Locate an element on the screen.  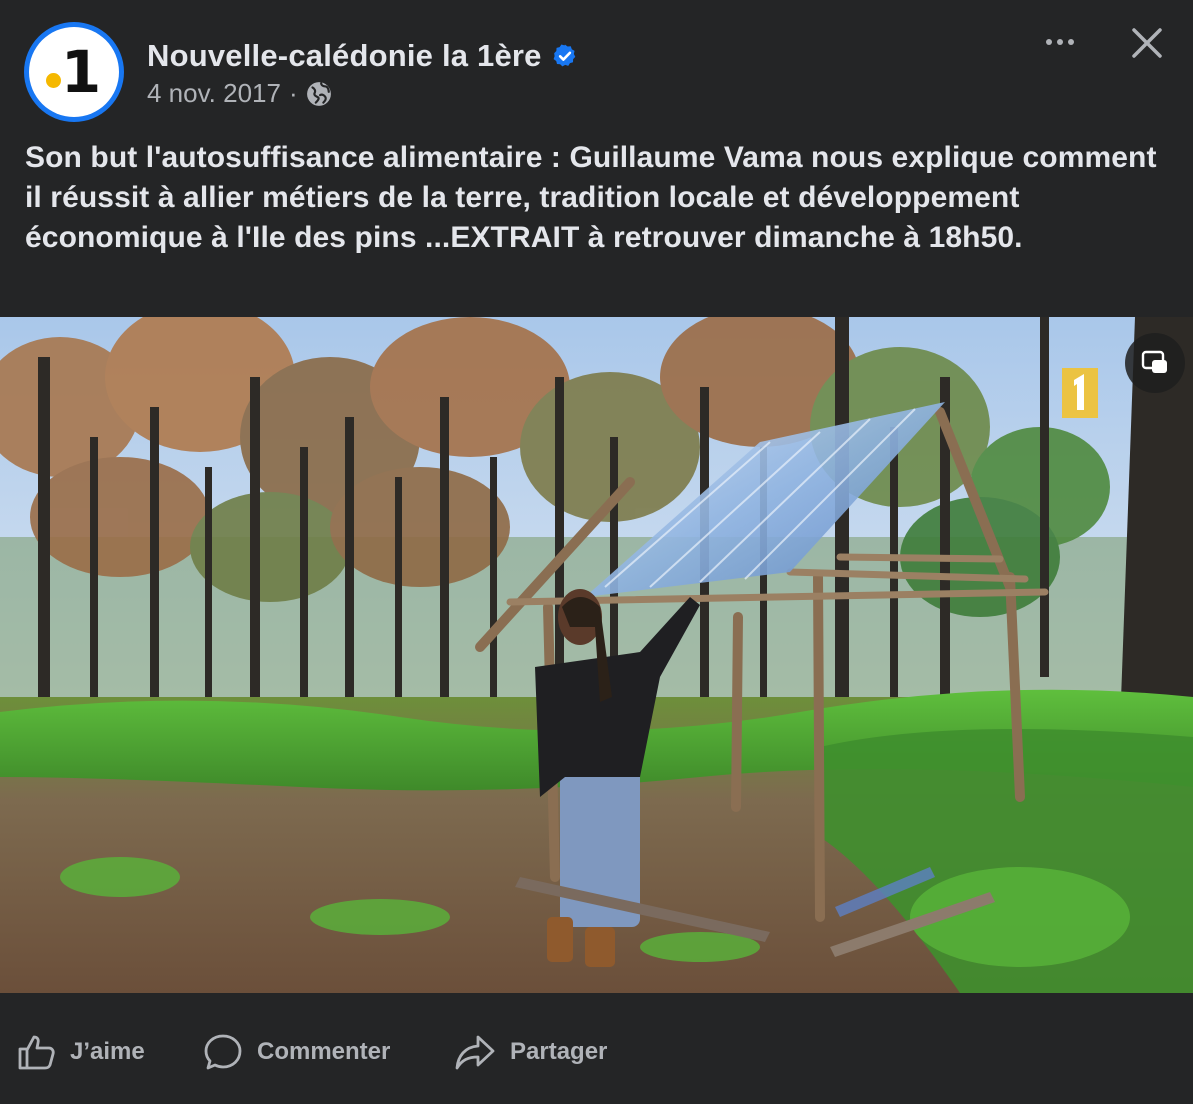
comment-button: Commenter is located at coordinates (296, 1052).